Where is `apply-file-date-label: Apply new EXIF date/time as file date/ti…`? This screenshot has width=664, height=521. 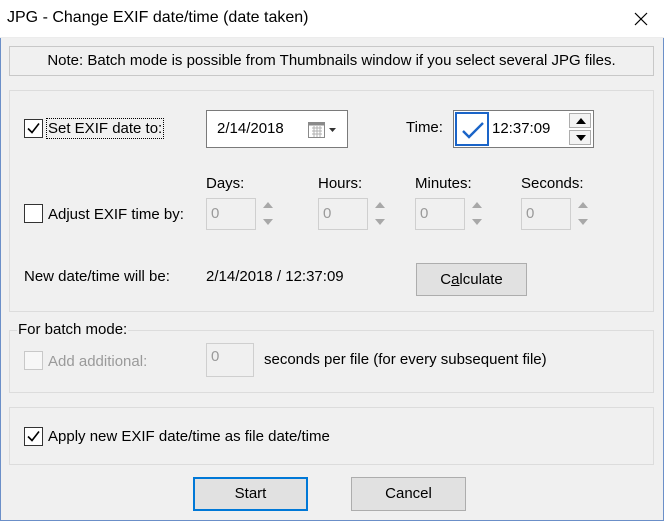
apply-file-date-label: Apply new EXIF date/time as file date/ti… is located at coordinates (189, 436).